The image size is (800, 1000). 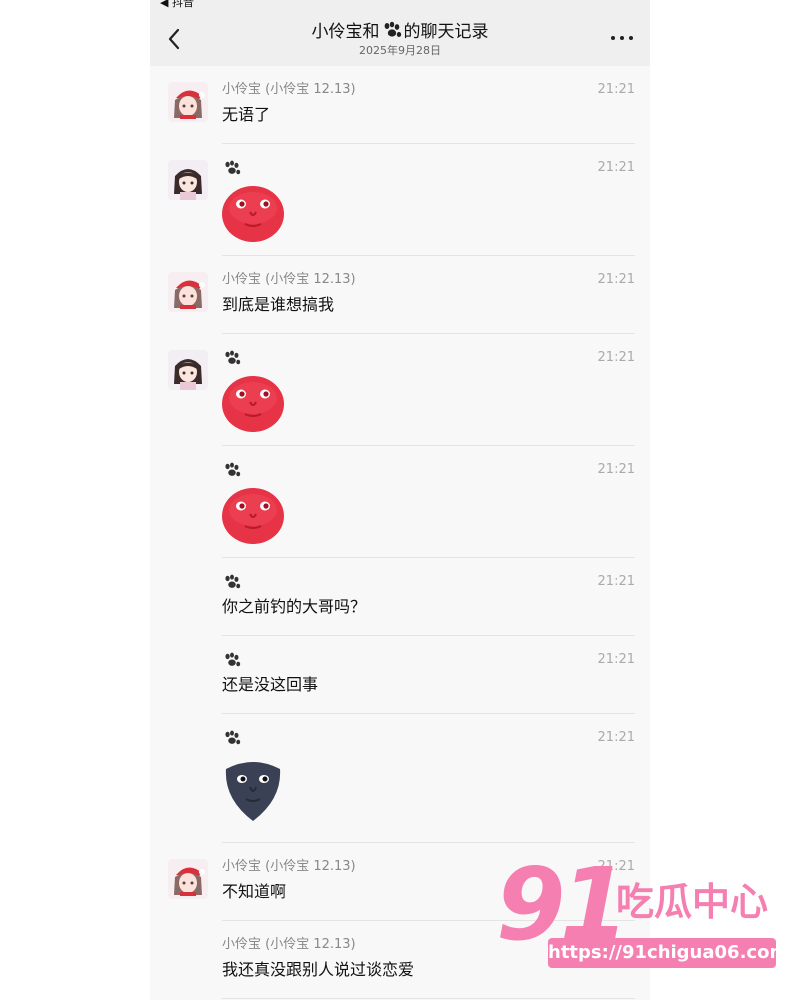 I want to click on site-watermark: 91 吃瓜中心 https://91chigua06.com, so click(x=642, y=913).